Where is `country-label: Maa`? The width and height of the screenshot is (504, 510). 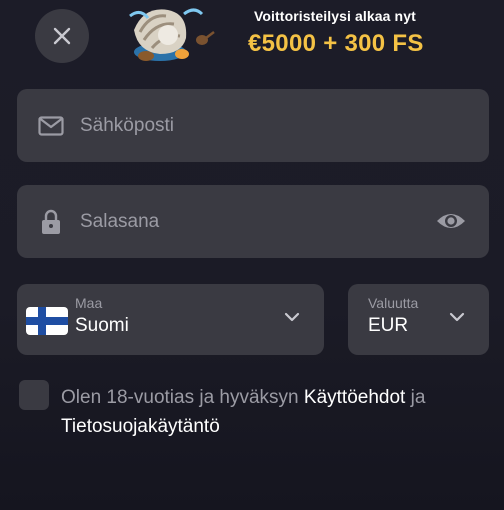
country-label: Maa is located at coordinates (89, 303).